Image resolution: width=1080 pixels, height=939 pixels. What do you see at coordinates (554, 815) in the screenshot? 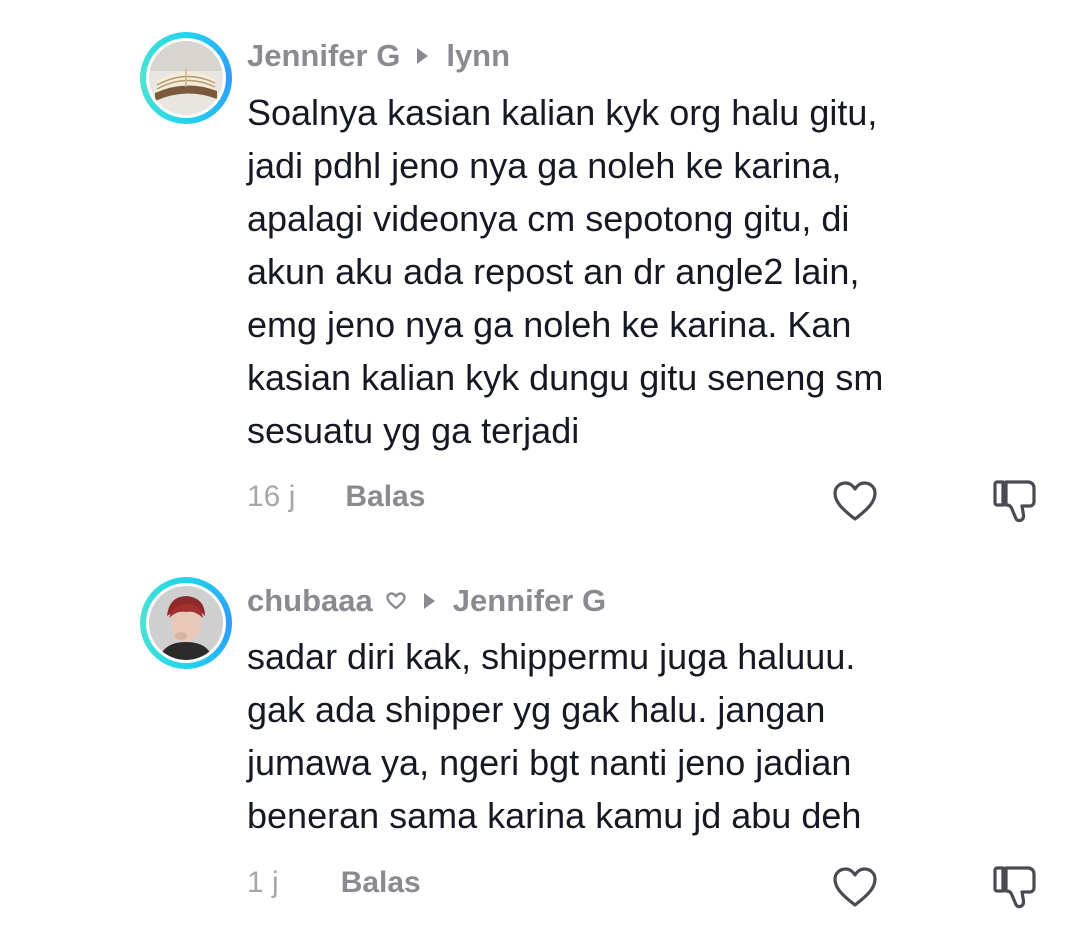
I see `comment-line: beneran sama karina kamu jd abu deh` at bounding box center [554, 815].